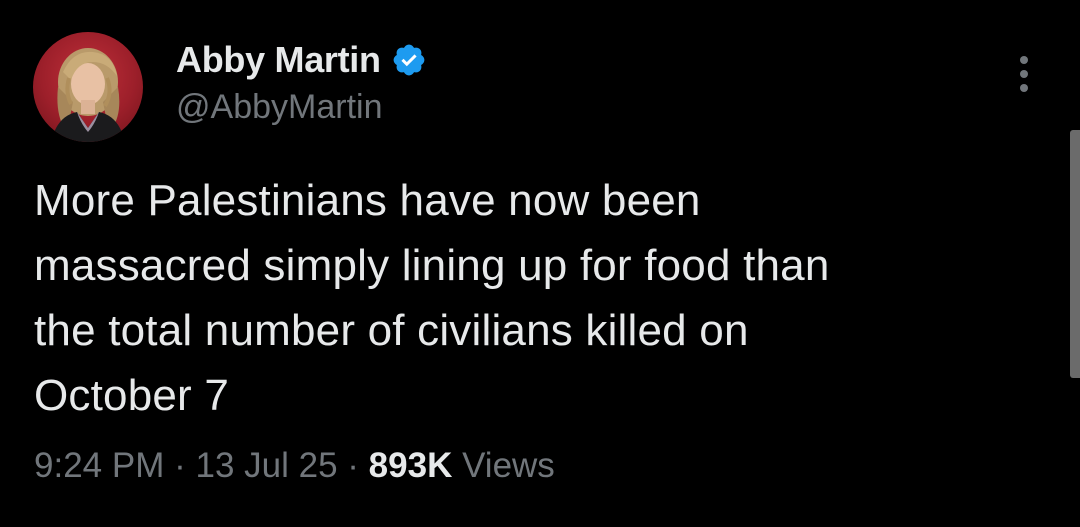  What do you see at coordinates (88, 95) in the screenshot?
I see `avatar-image` at bounding box center [88, 95].